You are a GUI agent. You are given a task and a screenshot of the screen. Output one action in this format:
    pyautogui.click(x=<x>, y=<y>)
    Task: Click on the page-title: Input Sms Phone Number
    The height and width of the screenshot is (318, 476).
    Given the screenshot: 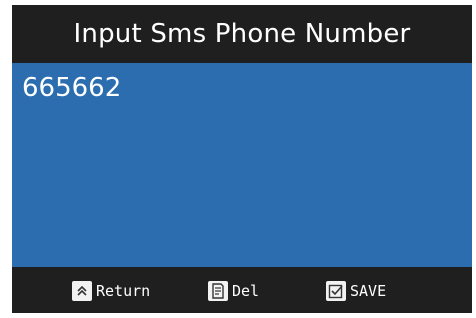 What is the action you would take?
    pyautogui.click(x=242, y=34)
    